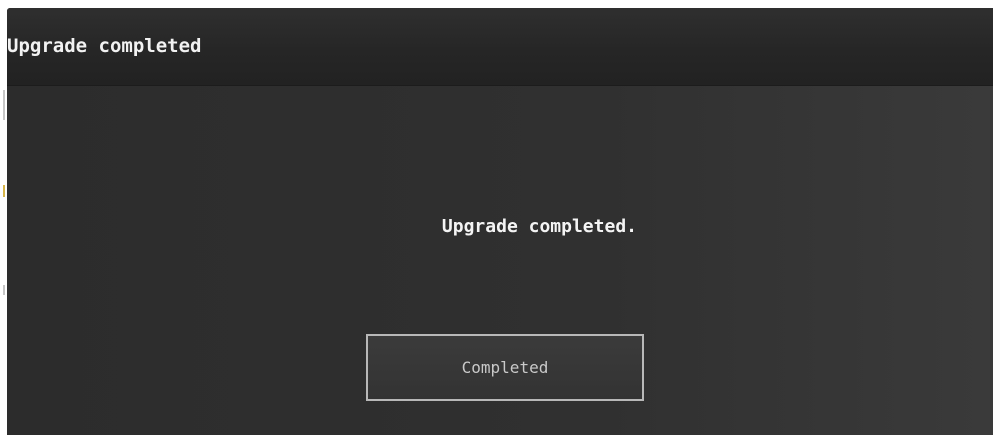  I want to click on edge-marker-highlight, so click(4, 191).